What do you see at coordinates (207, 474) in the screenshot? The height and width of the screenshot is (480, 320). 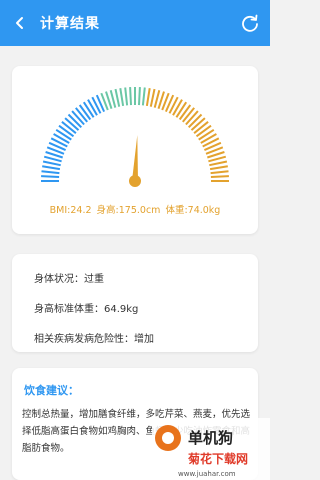 I see `svg-text: www.juahar.com` at bounding box center [207, 474].